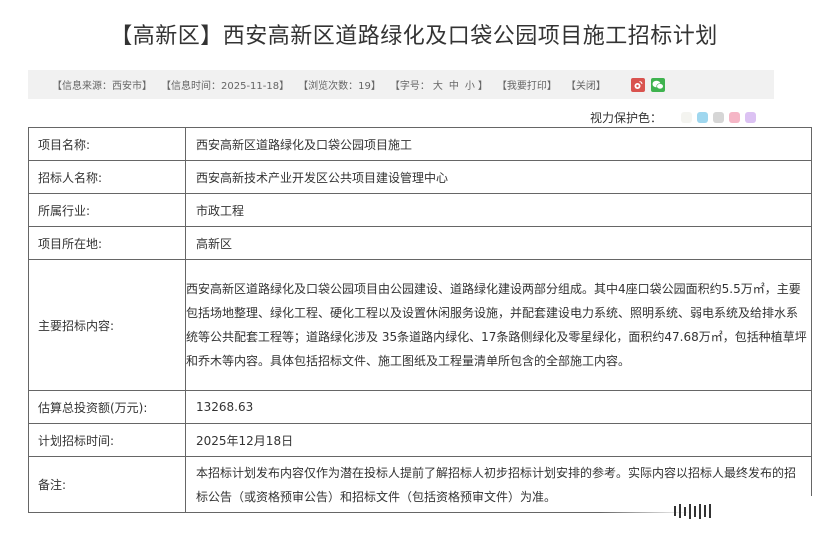 Image resolution: width=828 pixels, height=534 pixels. Describe the element at coordinates (657, 84) in the screenshot. I see `wechat-share-icon` at that location.